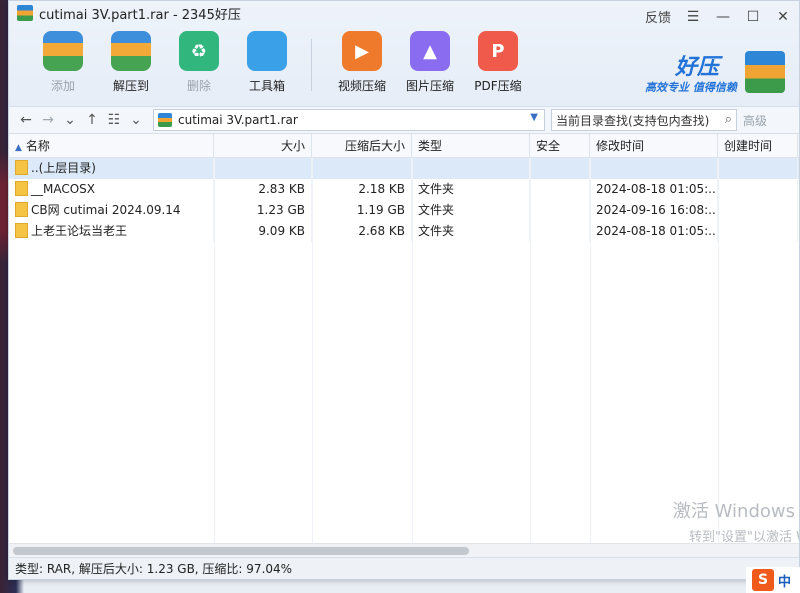 The image size is (800, 593). Describe the element at coordinates (693, 17) in the screenshot. I see `hamburger-icon: ☰` at that location.